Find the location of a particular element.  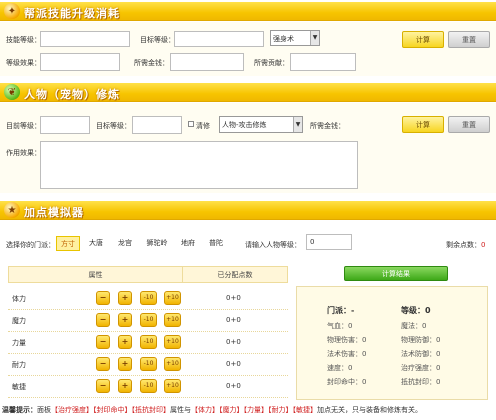

school-tab-longgong: 龙宫 is located at coordinates (125, 243).